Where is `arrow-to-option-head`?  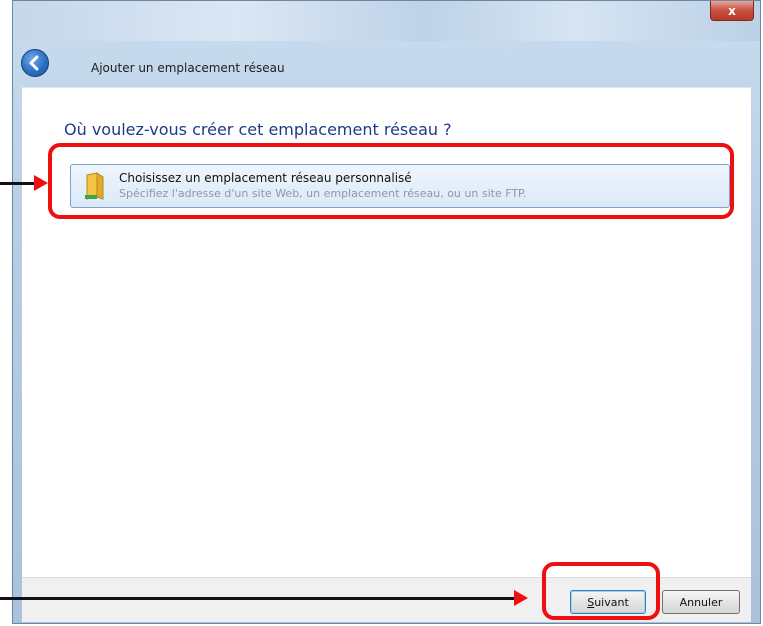 arrow-to-option-head is located at coordinates (41, 183).